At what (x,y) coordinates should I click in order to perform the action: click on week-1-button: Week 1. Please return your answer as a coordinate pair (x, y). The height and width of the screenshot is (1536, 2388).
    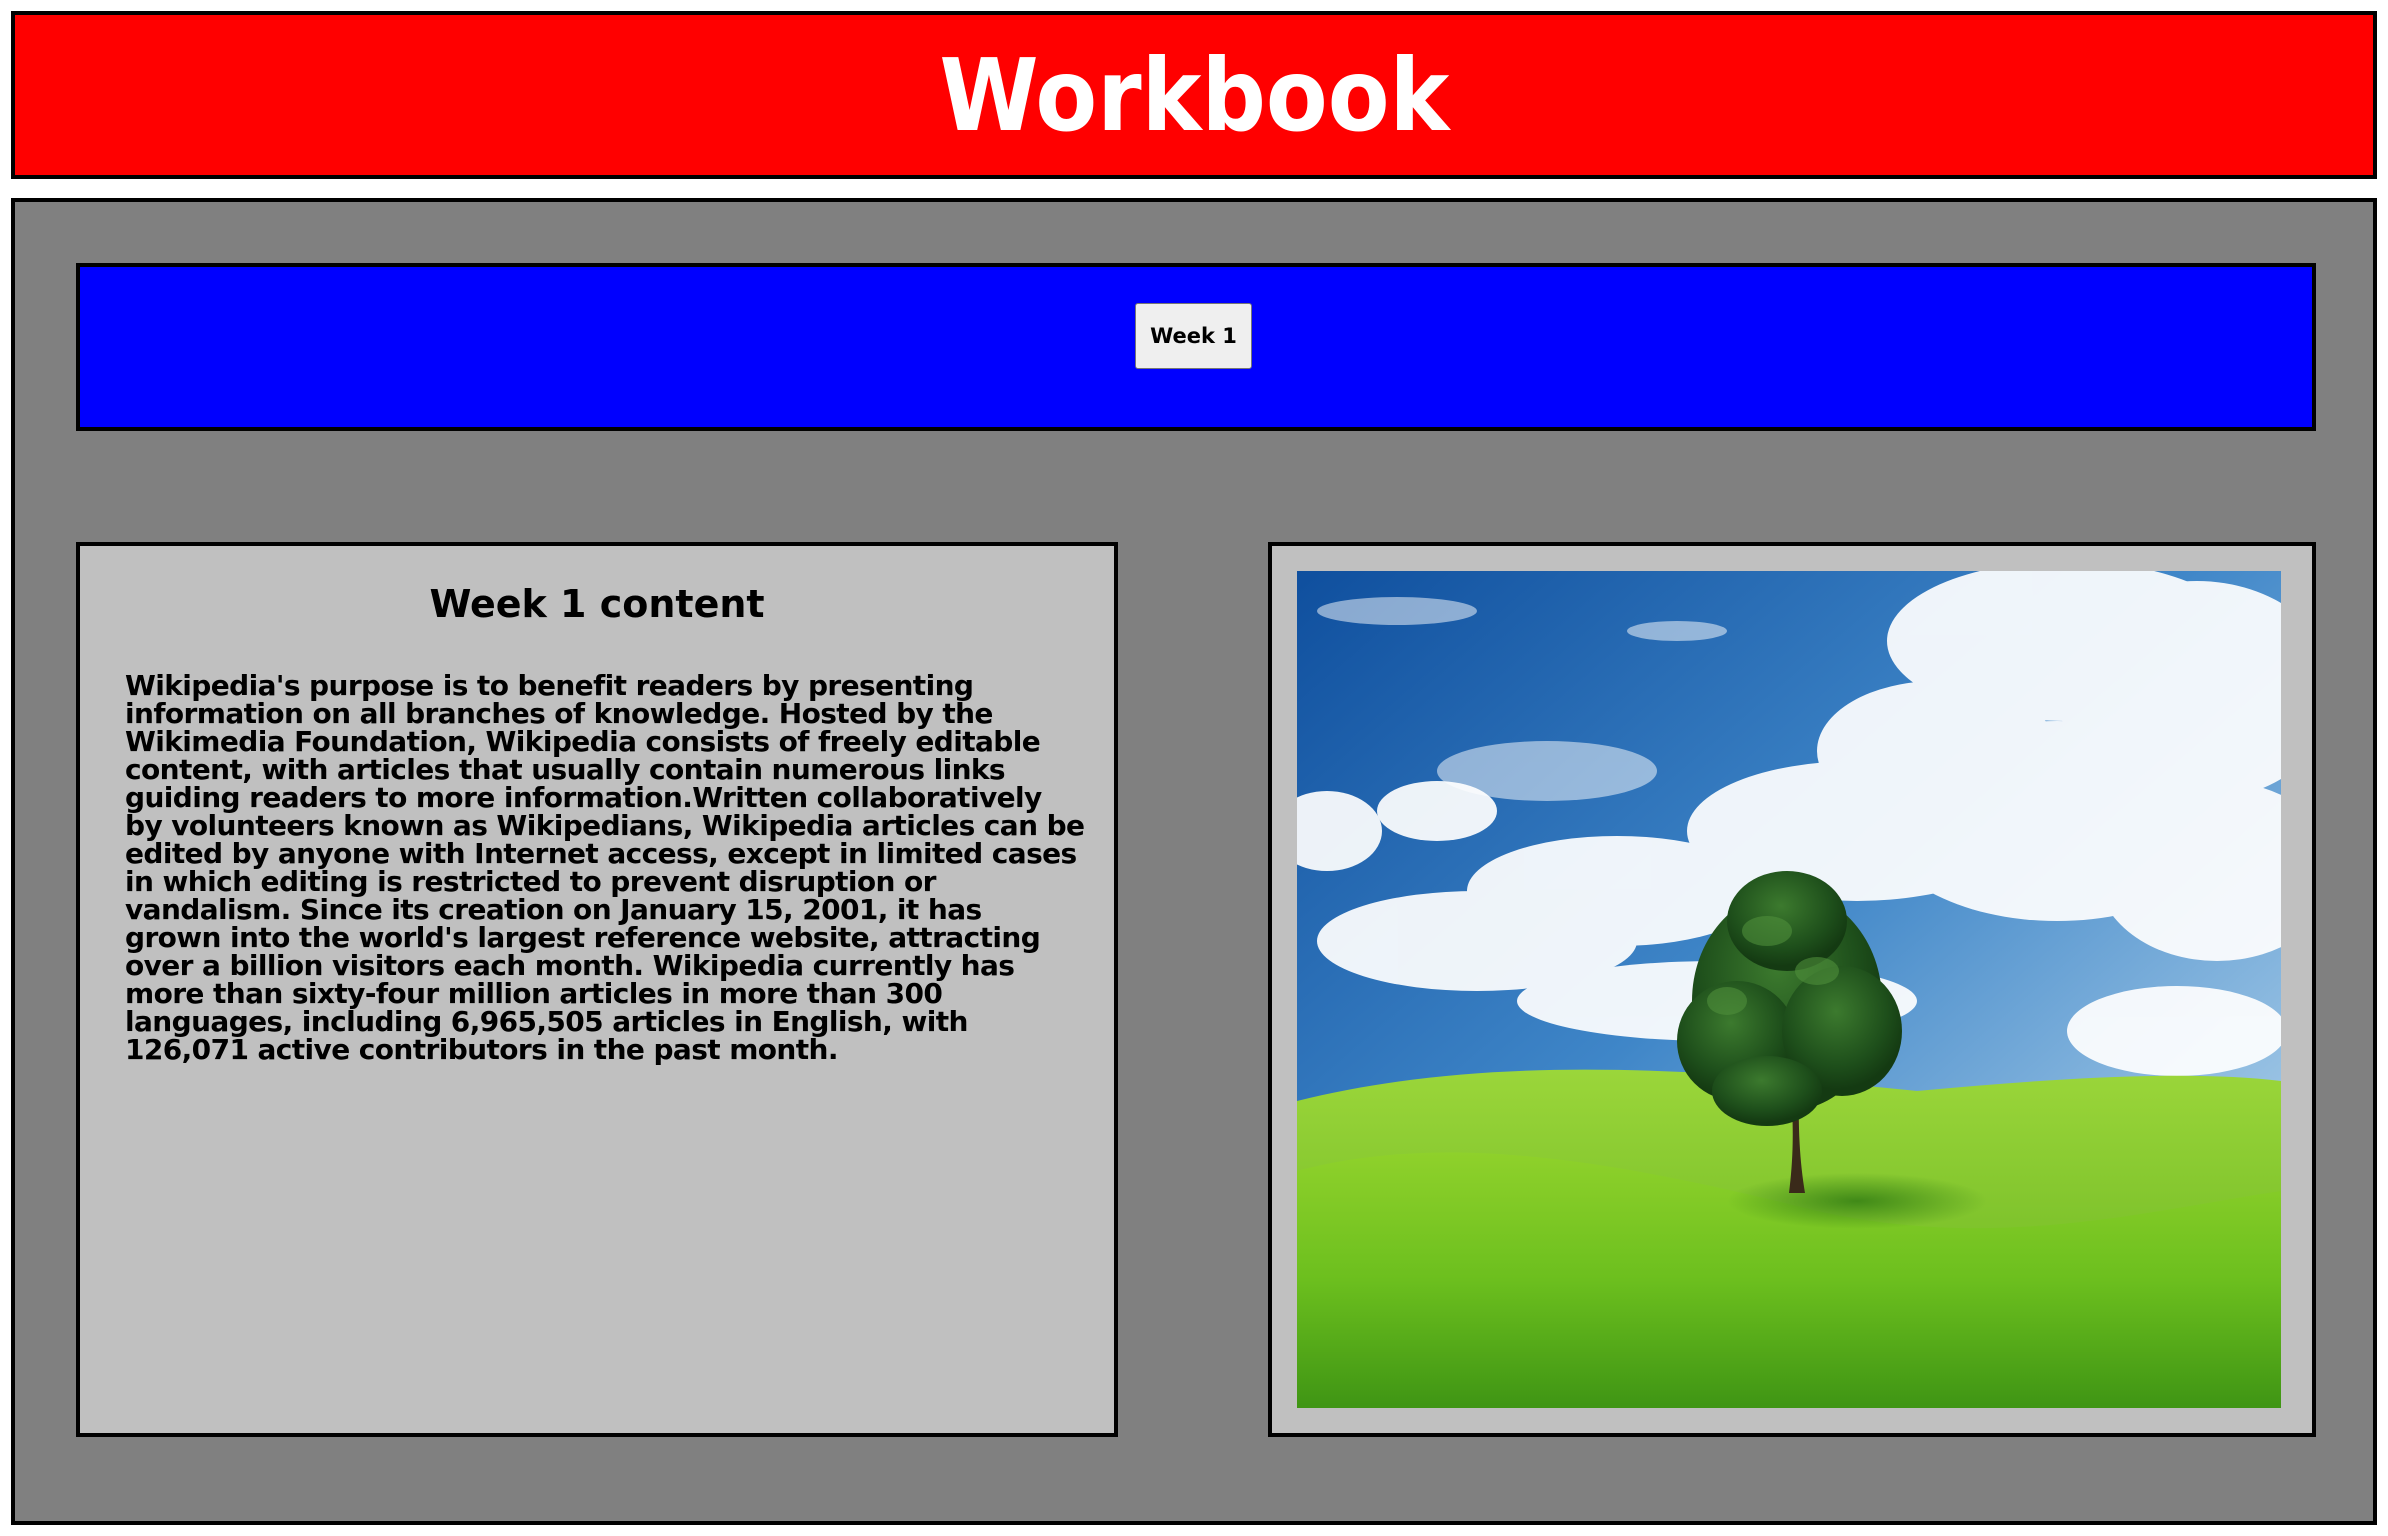
    Looking at the image, I should click on (1193, 336).